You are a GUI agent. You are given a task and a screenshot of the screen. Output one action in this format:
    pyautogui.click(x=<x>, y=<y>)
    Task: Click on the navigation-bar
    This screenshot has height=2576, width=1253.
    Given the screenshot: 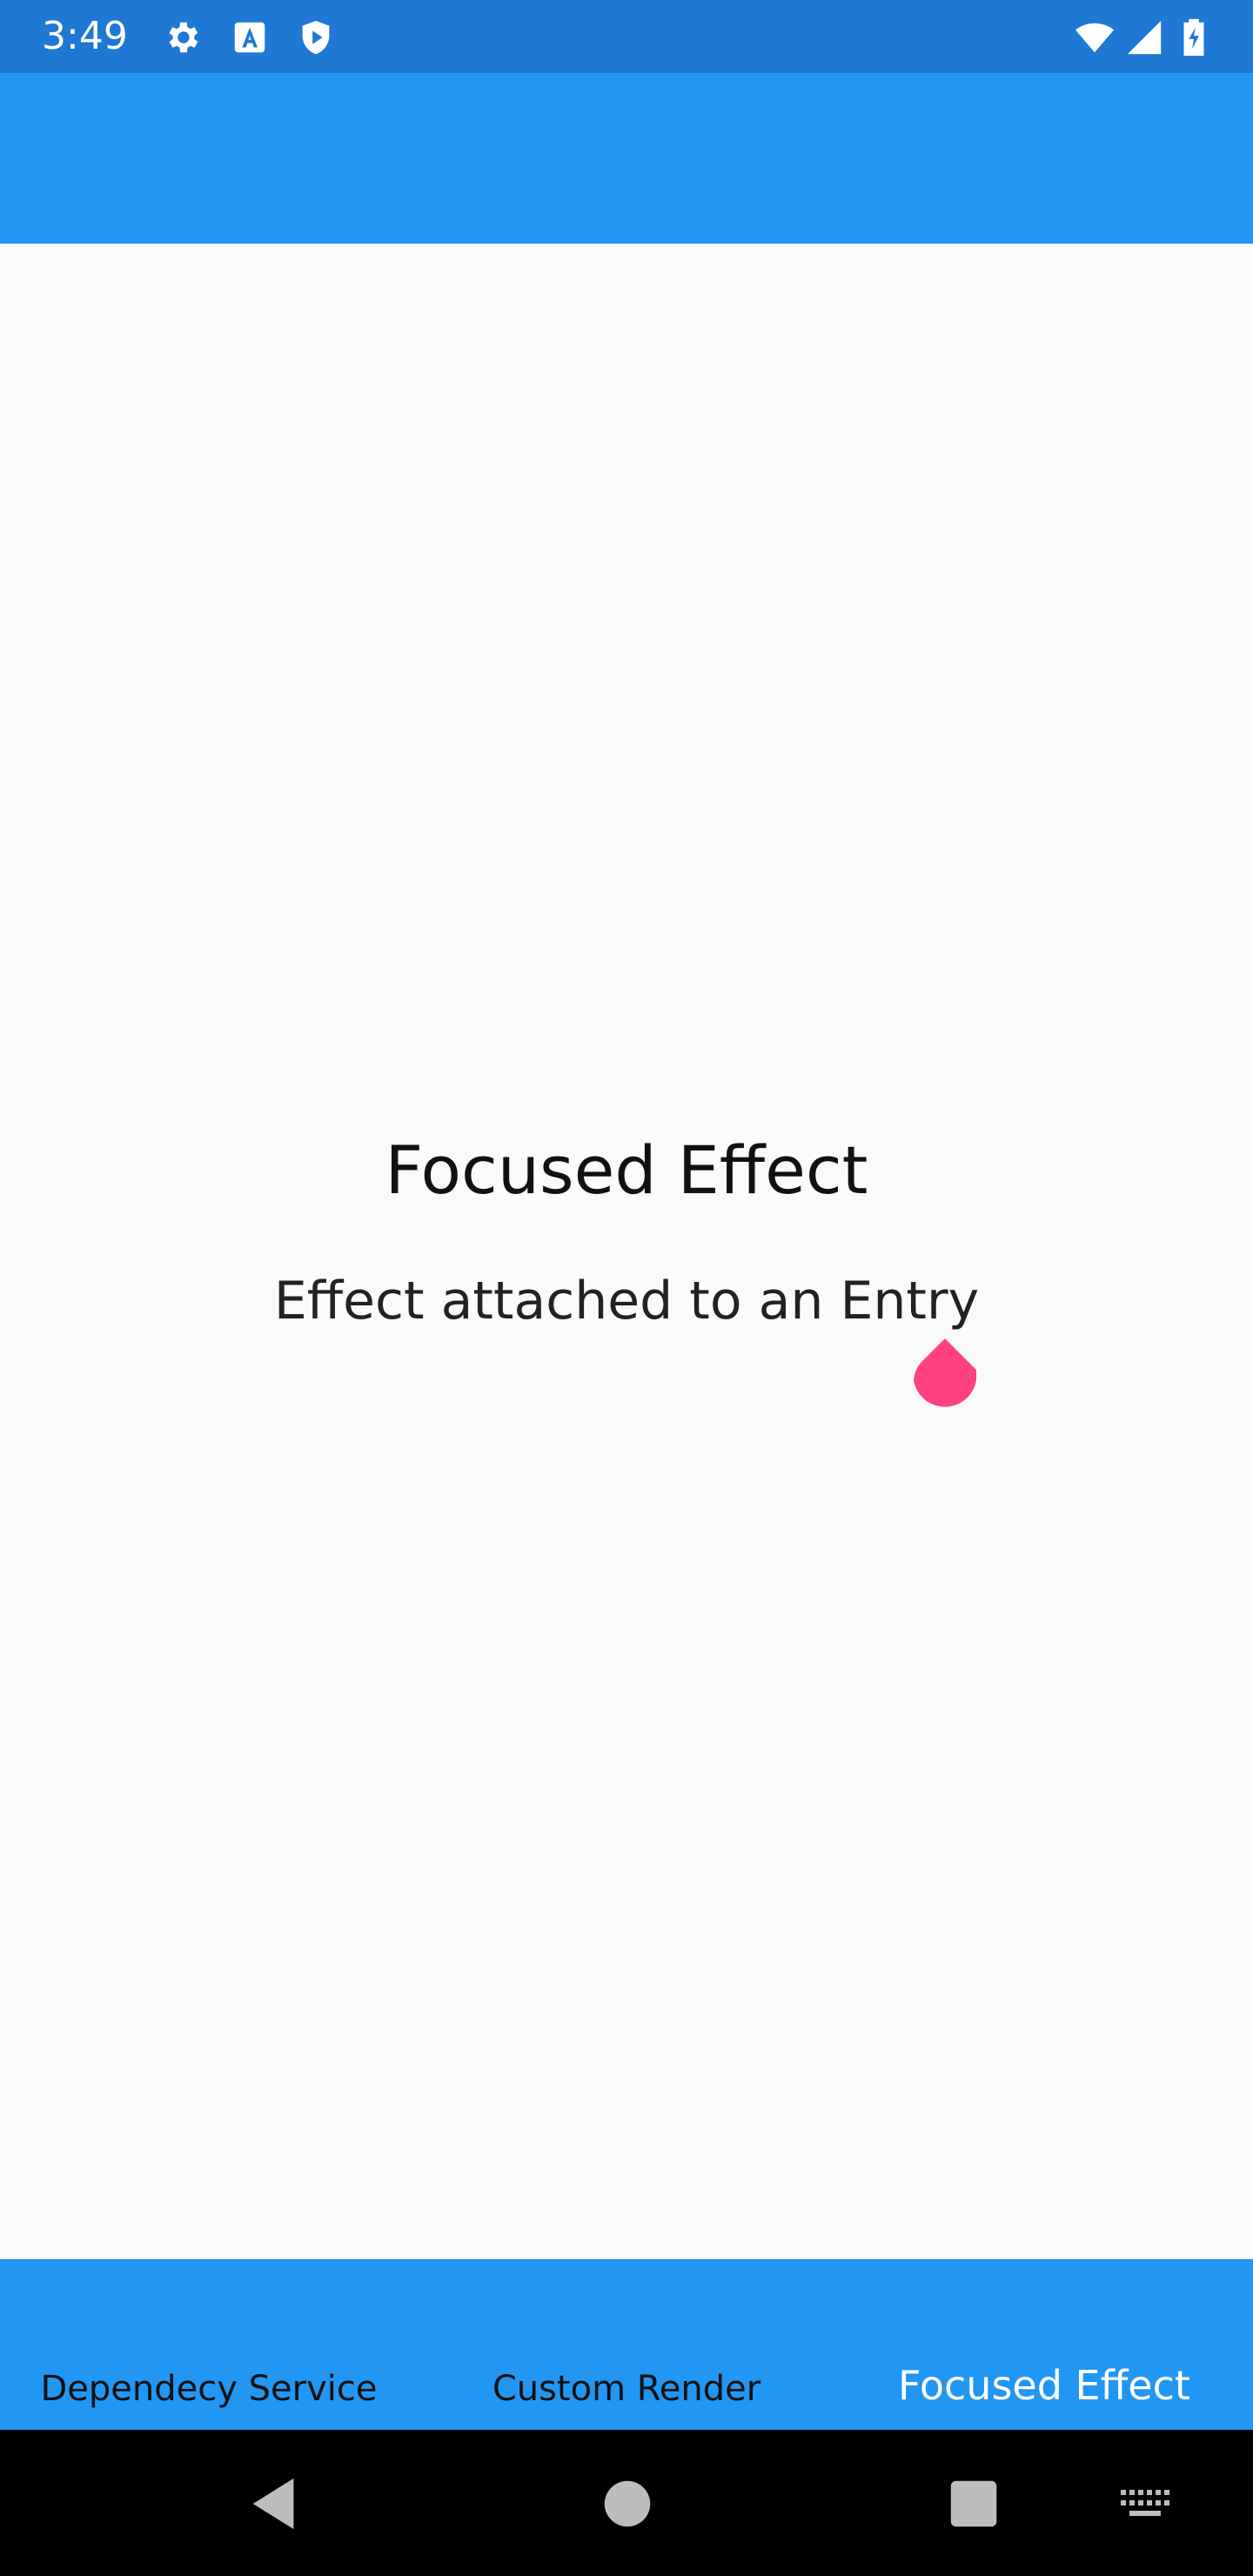 What is the action you would take?
    pyautogui.click(x=626, y=2503)
    